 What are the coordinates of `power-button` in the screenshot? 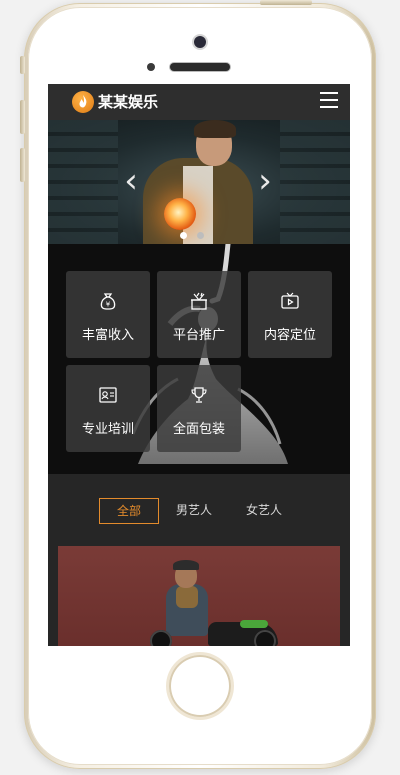 It's located at (286, 2).